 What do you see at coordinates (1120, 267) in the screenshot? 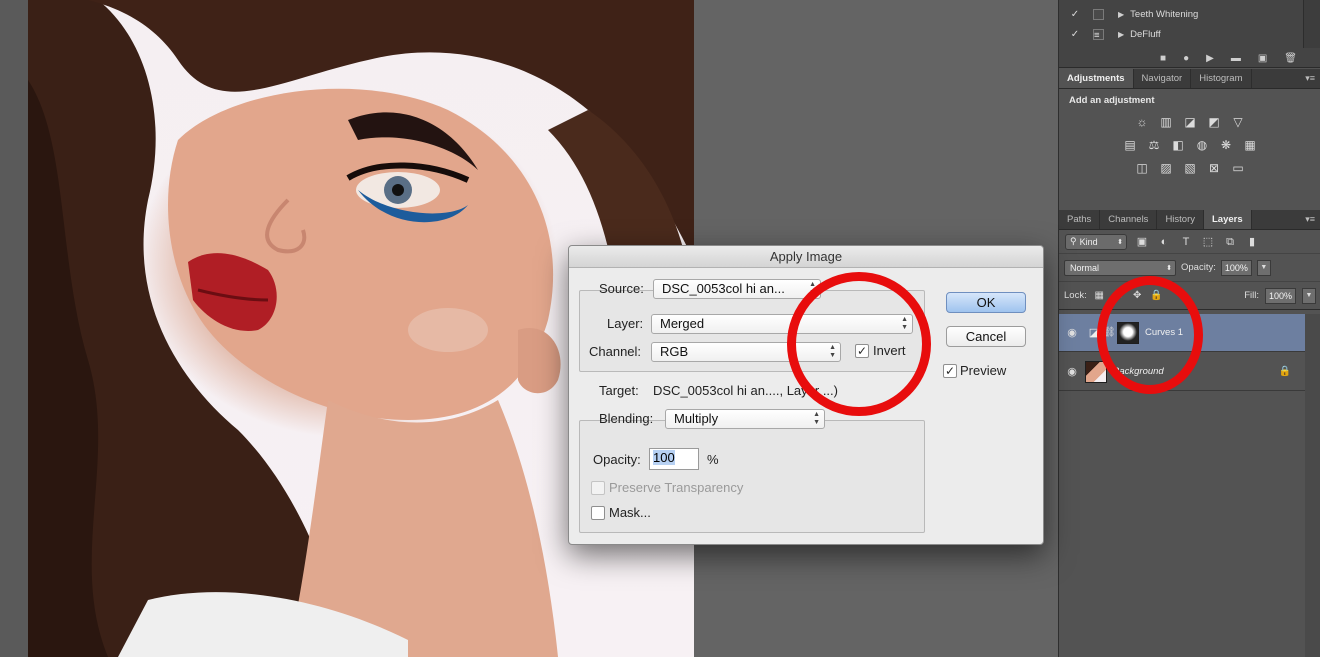
I see `blend-mode-dropdown: Normal ⬍` at bounding box center [1120, 267].